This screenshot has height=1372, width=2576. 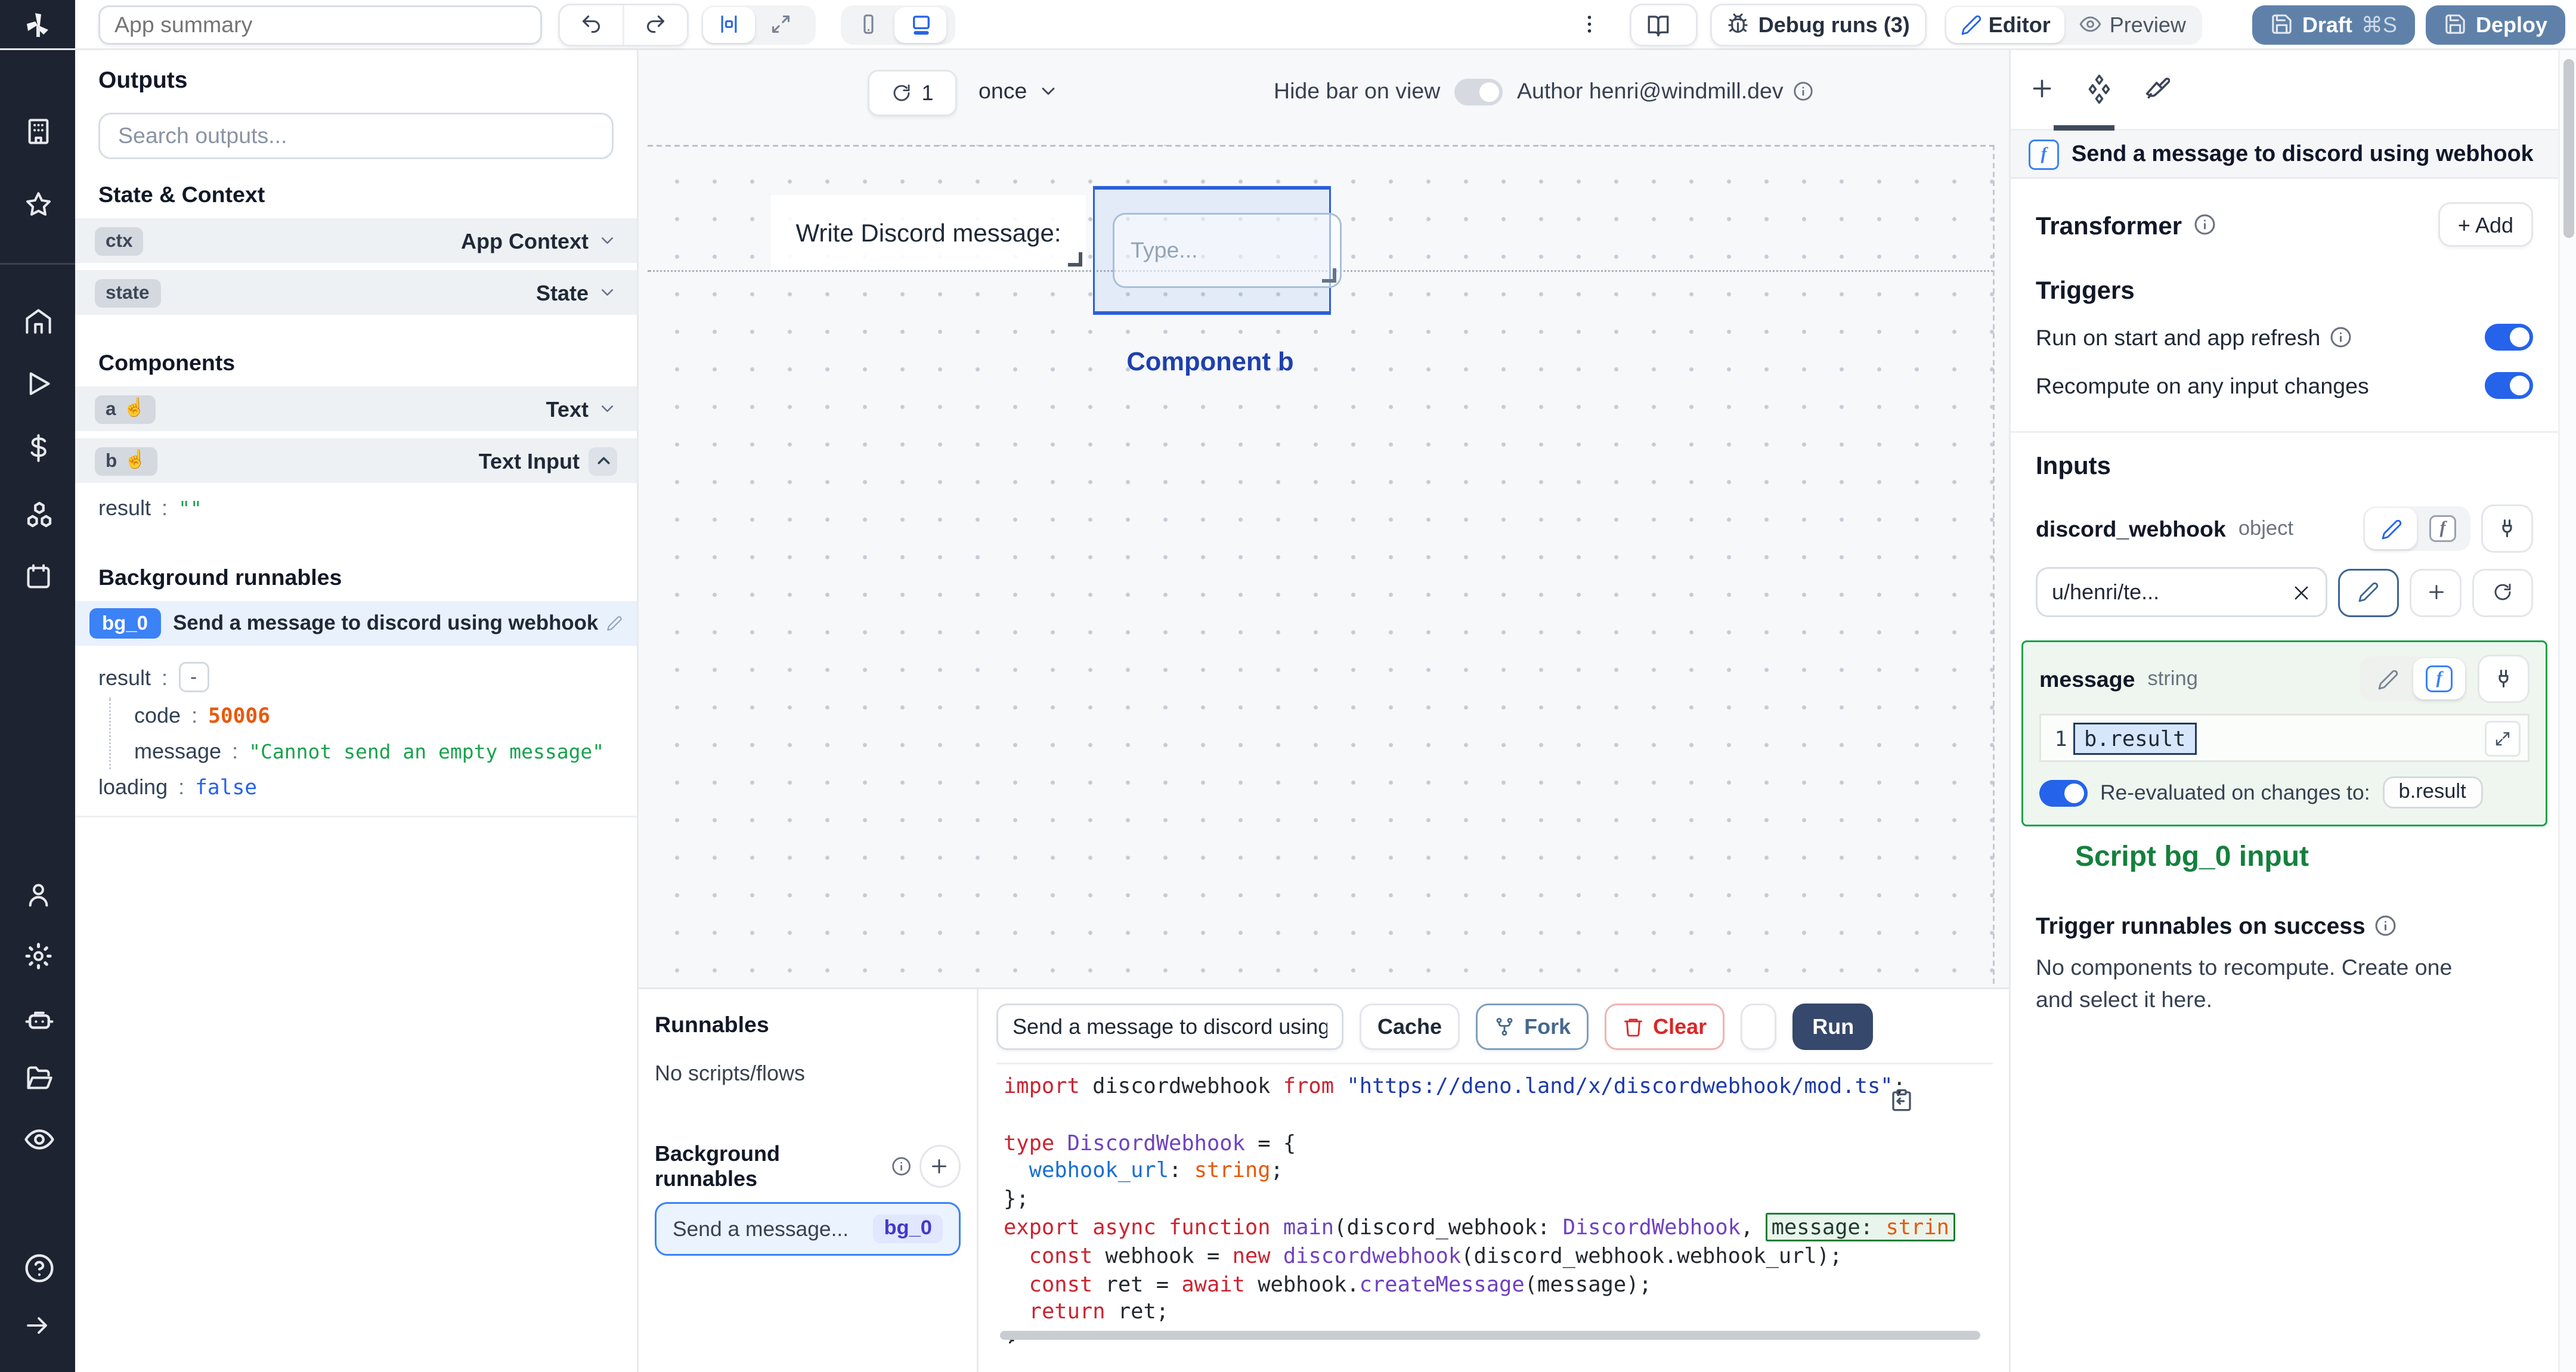 I want to click on scrollbar-thumb, so click(x=2568, y=148).